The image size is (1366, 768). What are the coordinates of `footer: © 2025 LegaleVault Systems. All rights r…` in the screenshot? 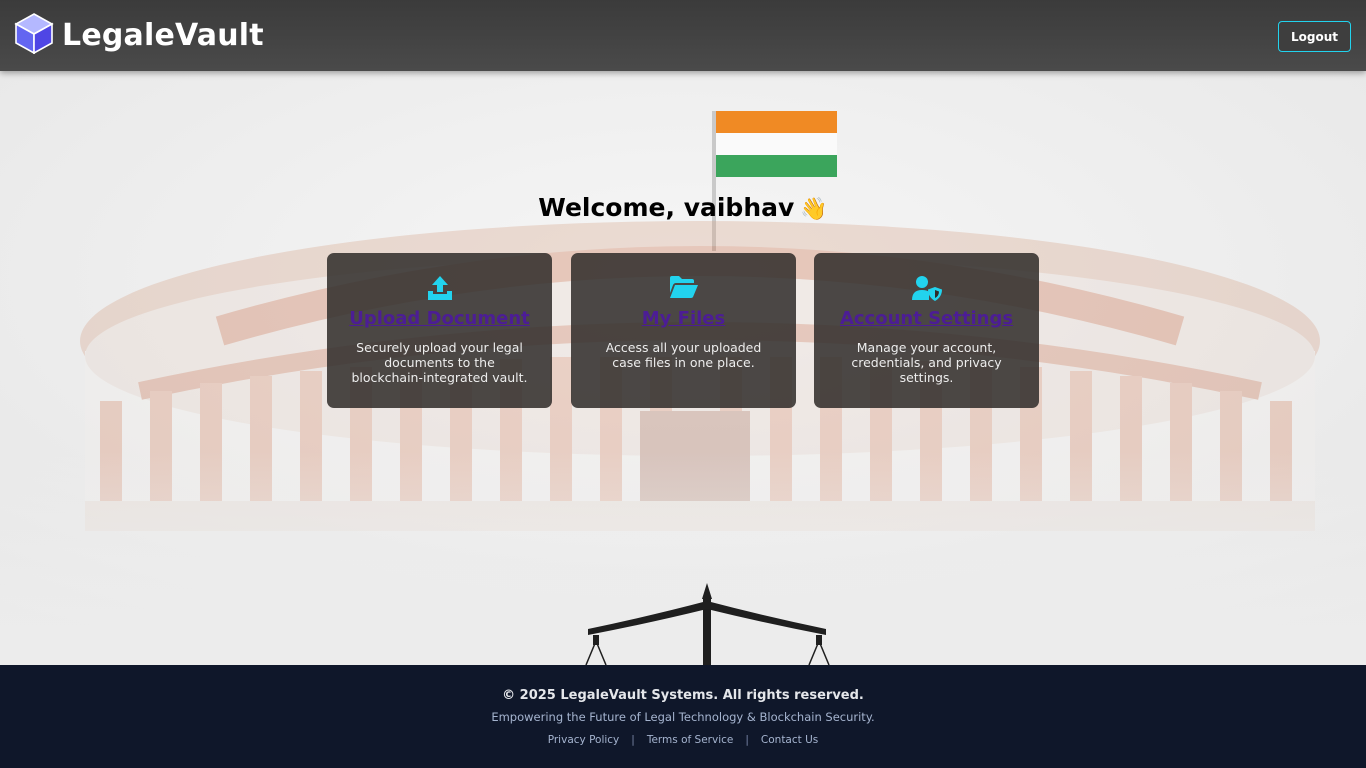 It's located at (683, 716).